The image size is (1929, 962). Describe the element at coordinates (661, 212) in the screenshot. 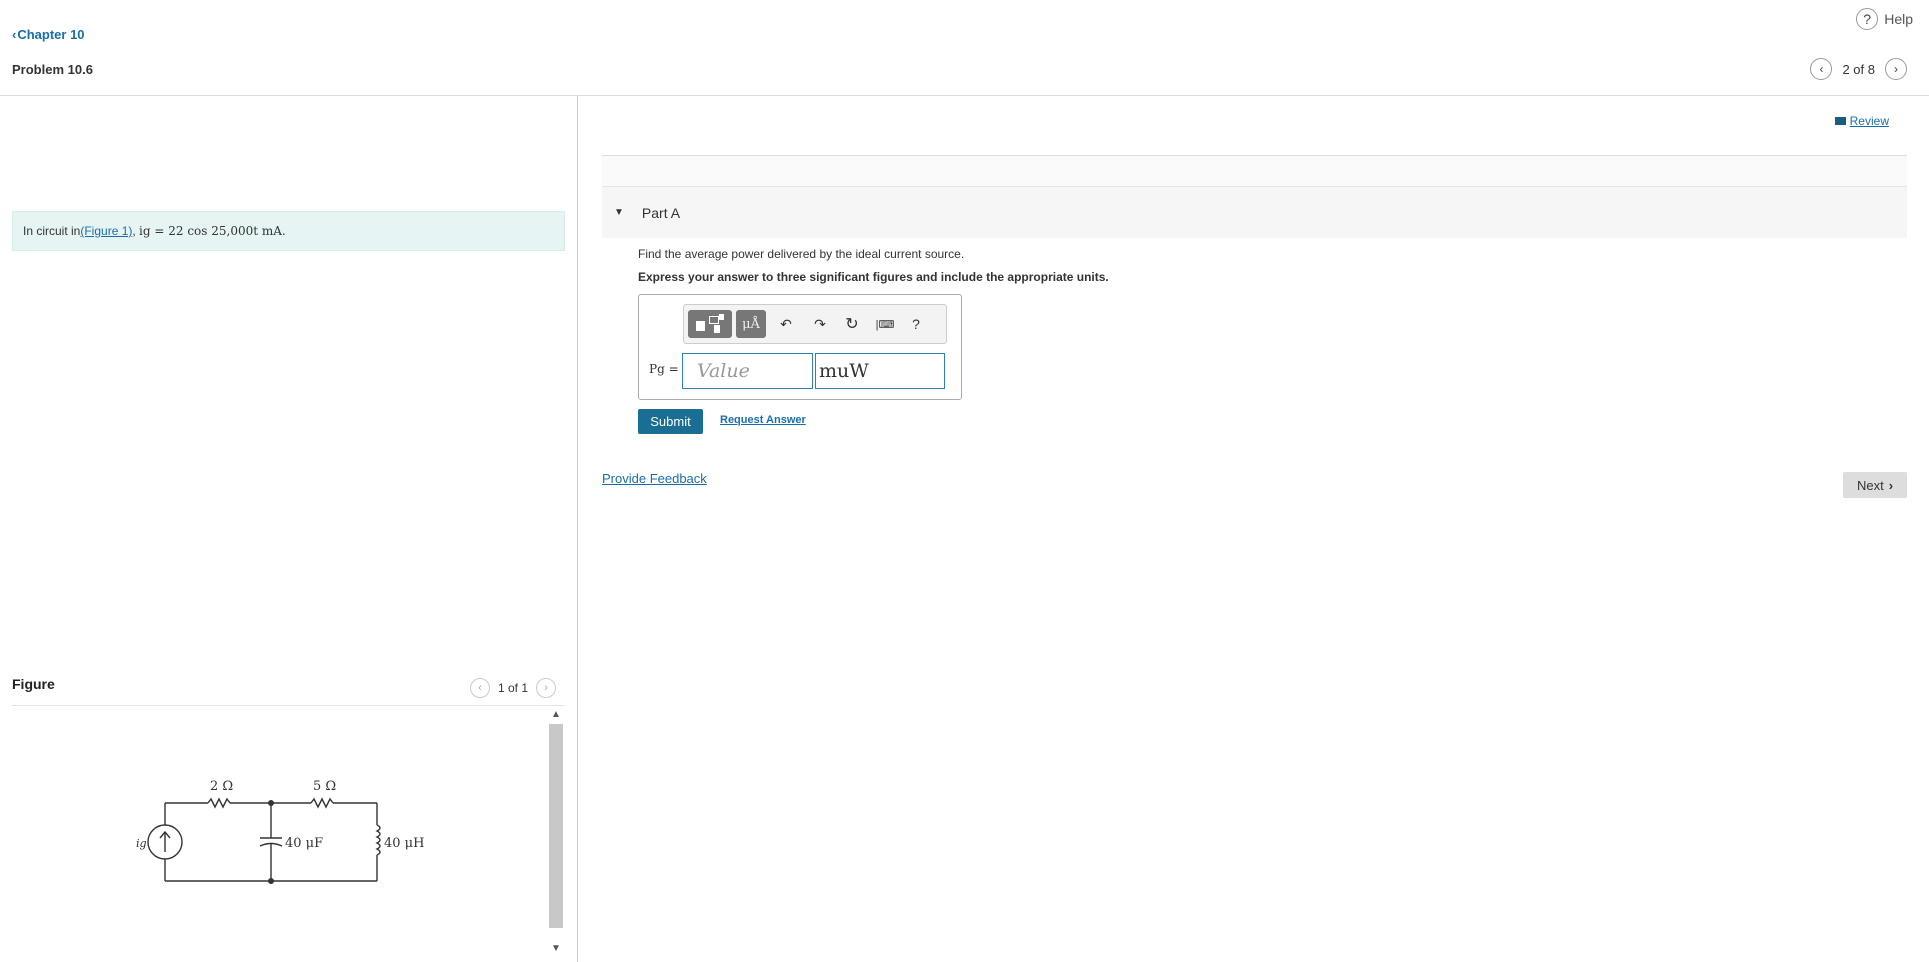

I see `part-a-title: Part A` at that location.